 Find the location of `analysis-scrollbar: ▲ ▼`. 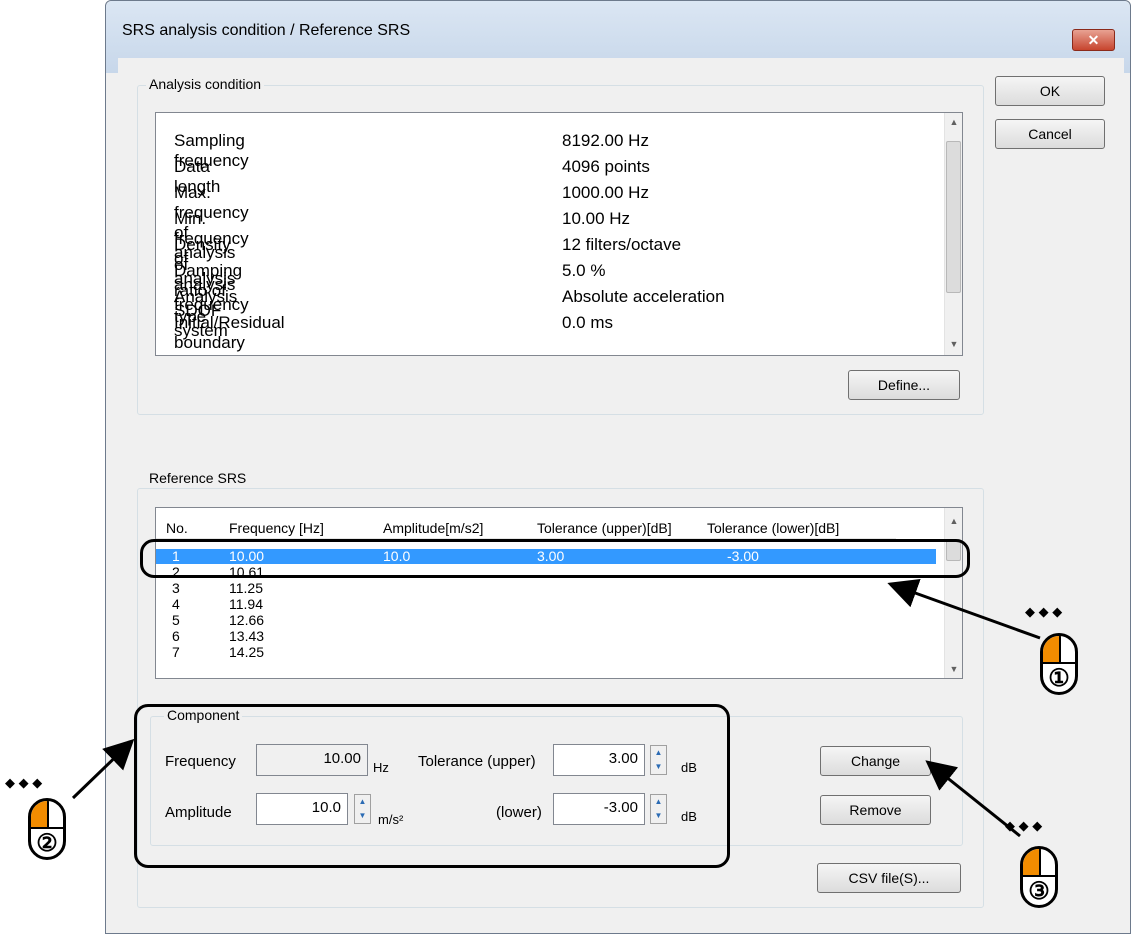

analysis-scrollbar: ▲ ▼ is located at coordinates (953, 234).